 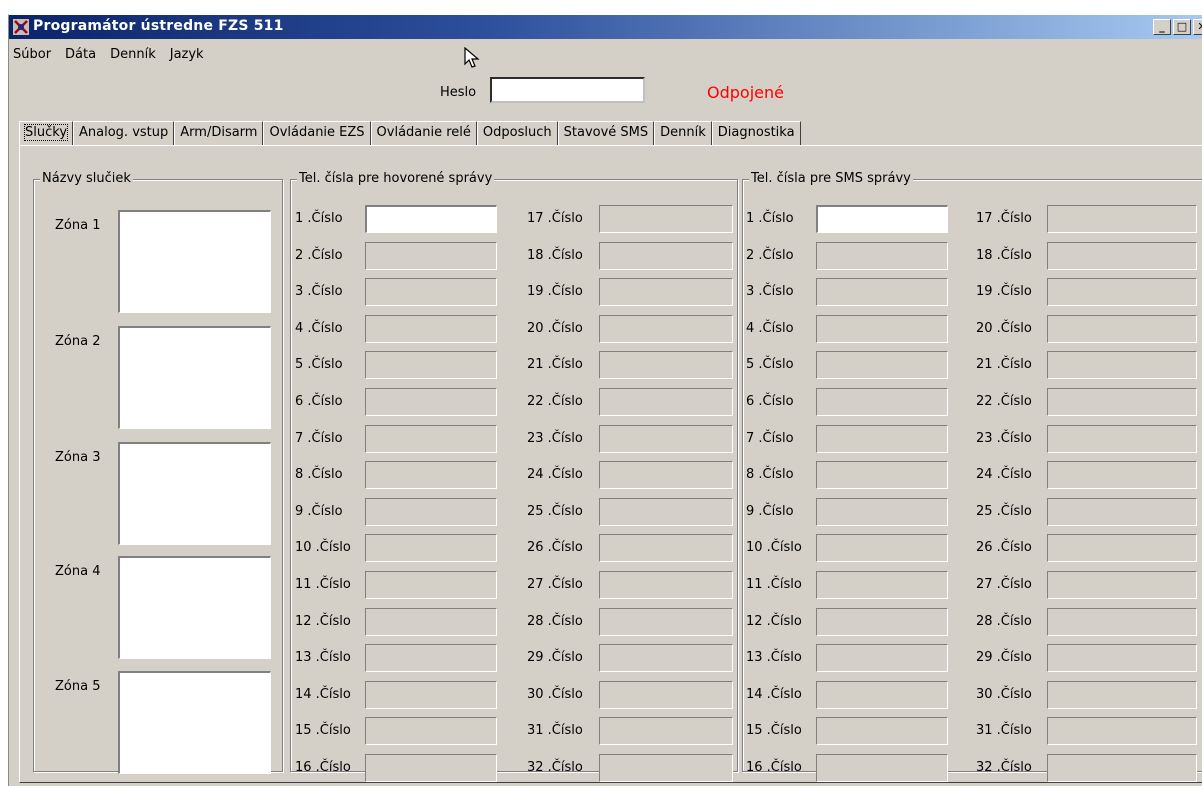 What do you see at coordinates (1197, 27) in the screenshot?
I see `close-icon: ✕` at bounding box center [1197, 27].